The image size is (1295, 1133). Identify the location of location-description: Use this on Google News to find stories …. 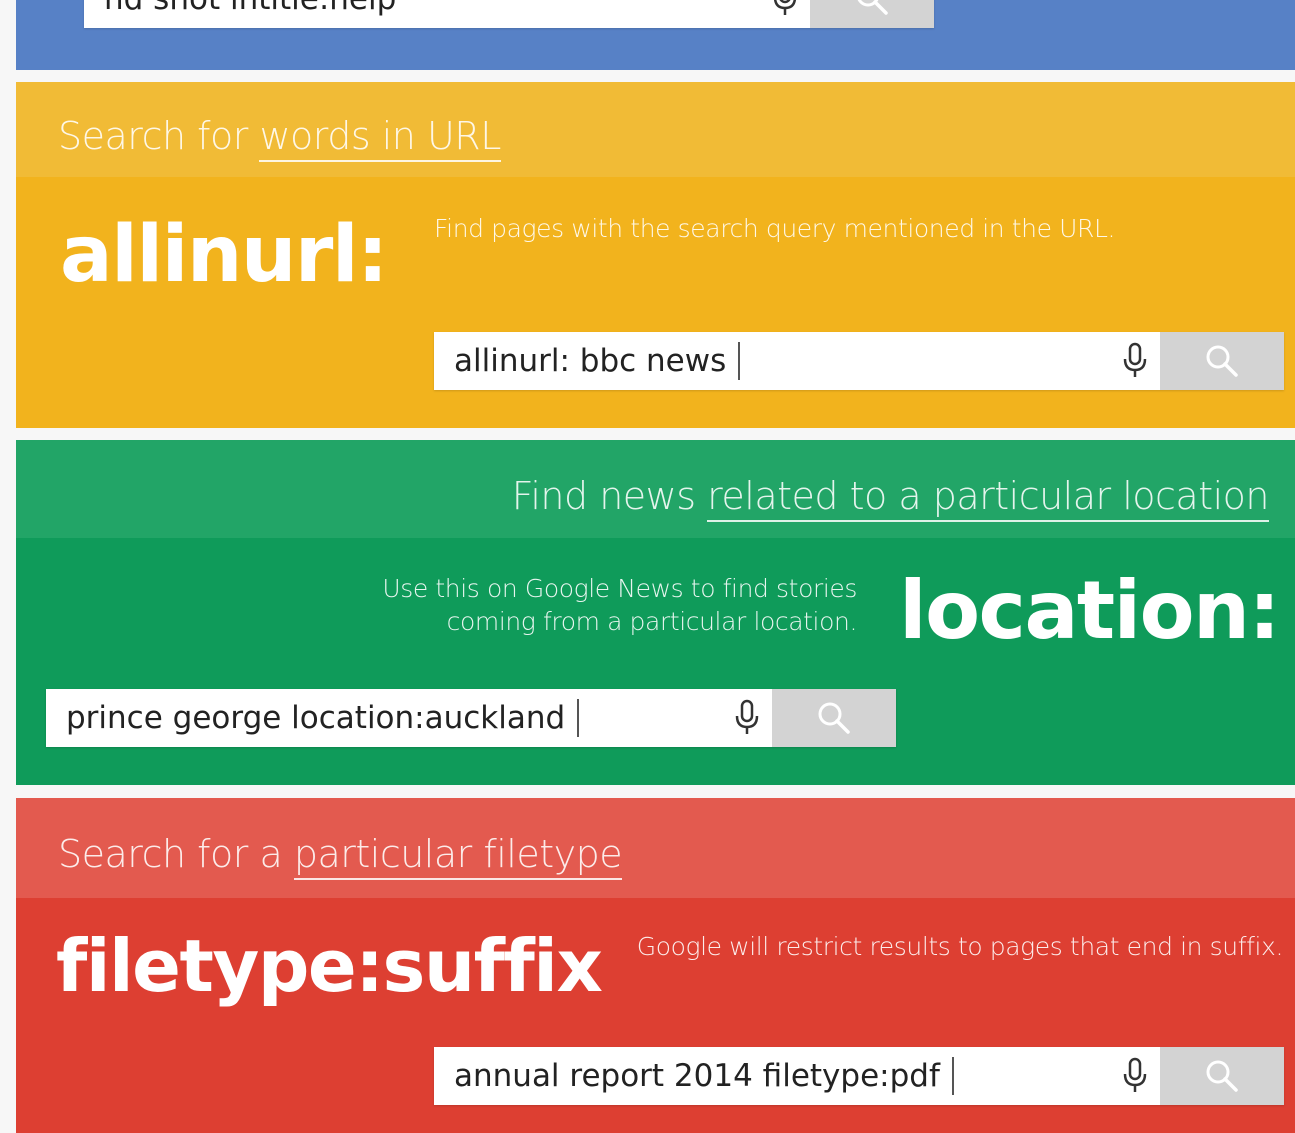
(619, 605).